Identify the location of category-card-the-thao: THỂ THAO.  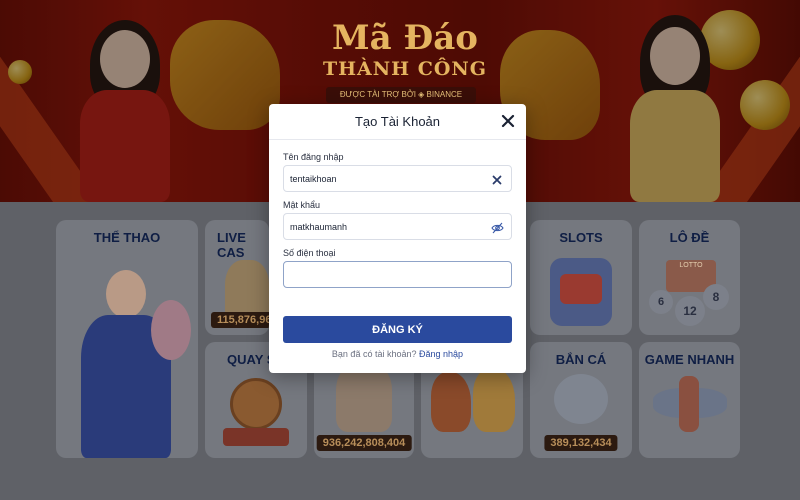
(127, 339).